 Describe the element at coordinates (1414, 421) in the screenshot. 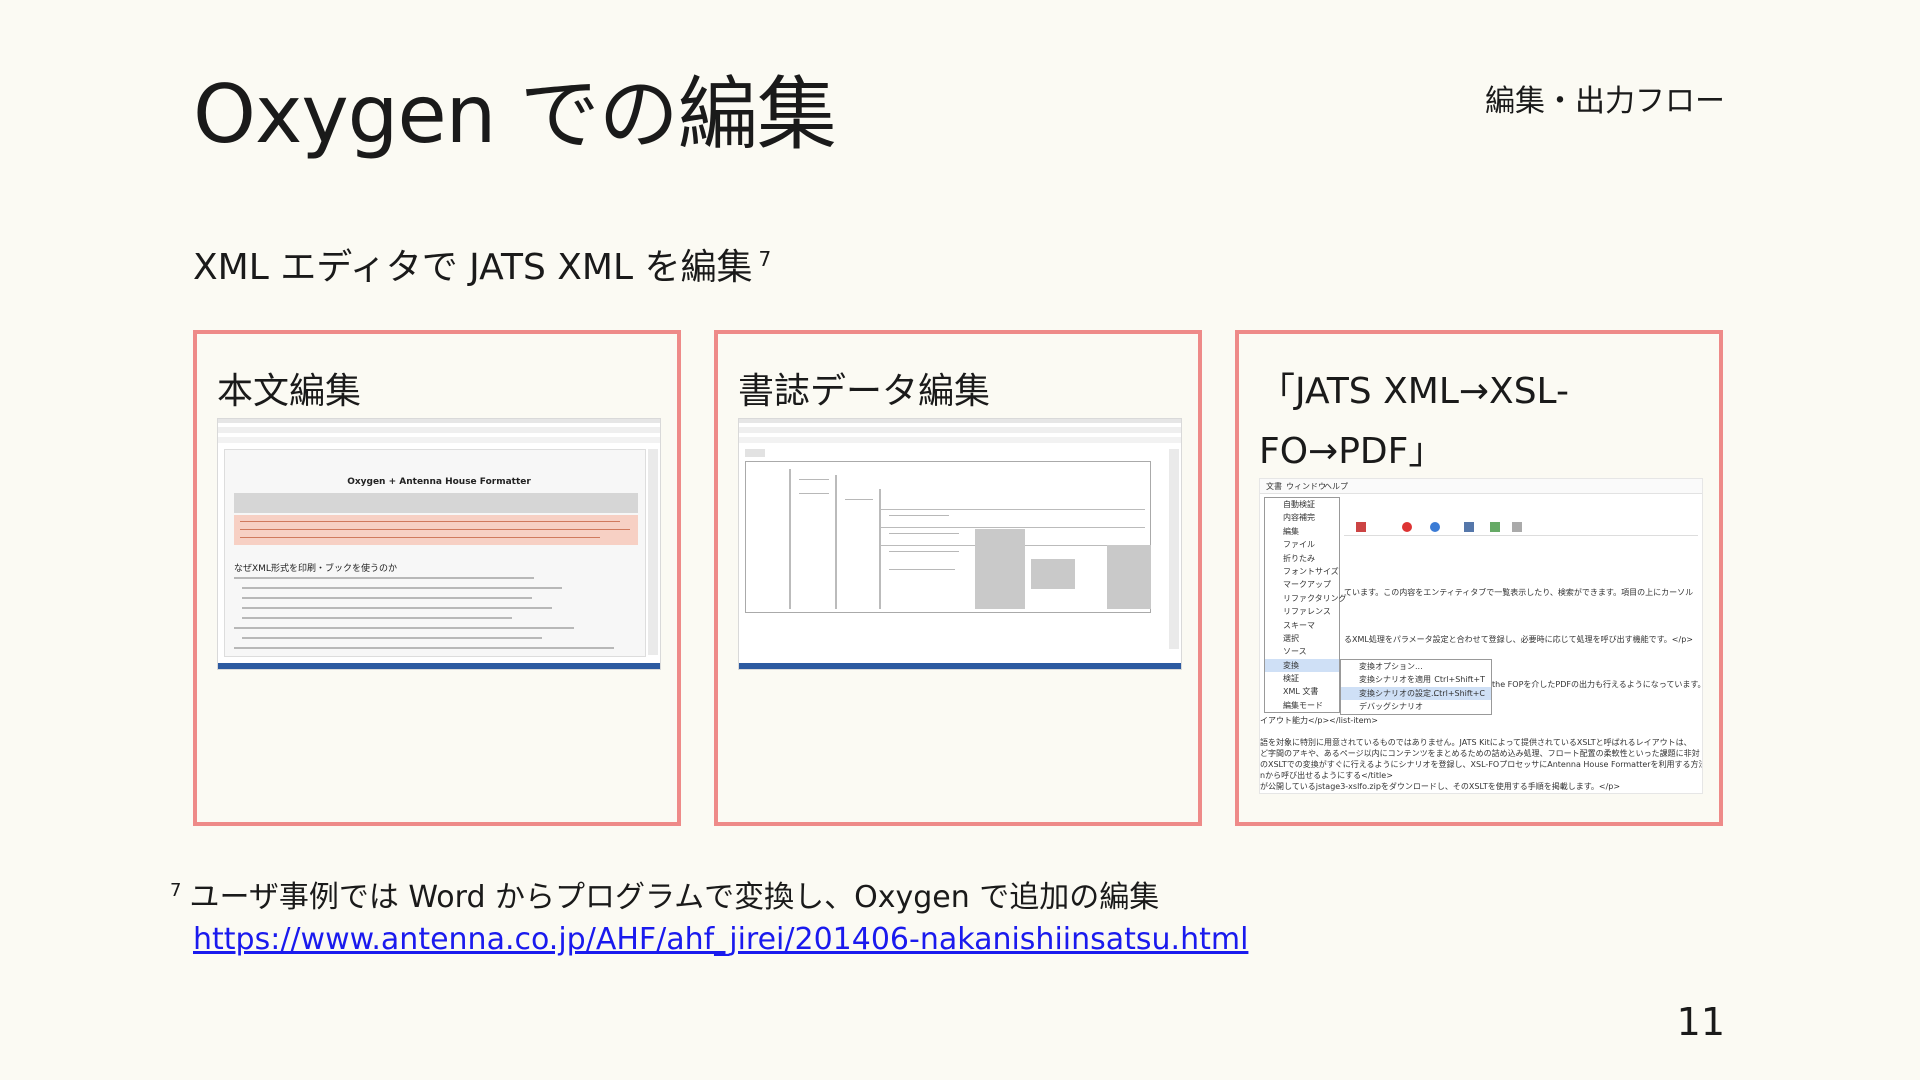

I see `panel-heading: 「JATS XML→XSL-FO→PDF」` at that location.